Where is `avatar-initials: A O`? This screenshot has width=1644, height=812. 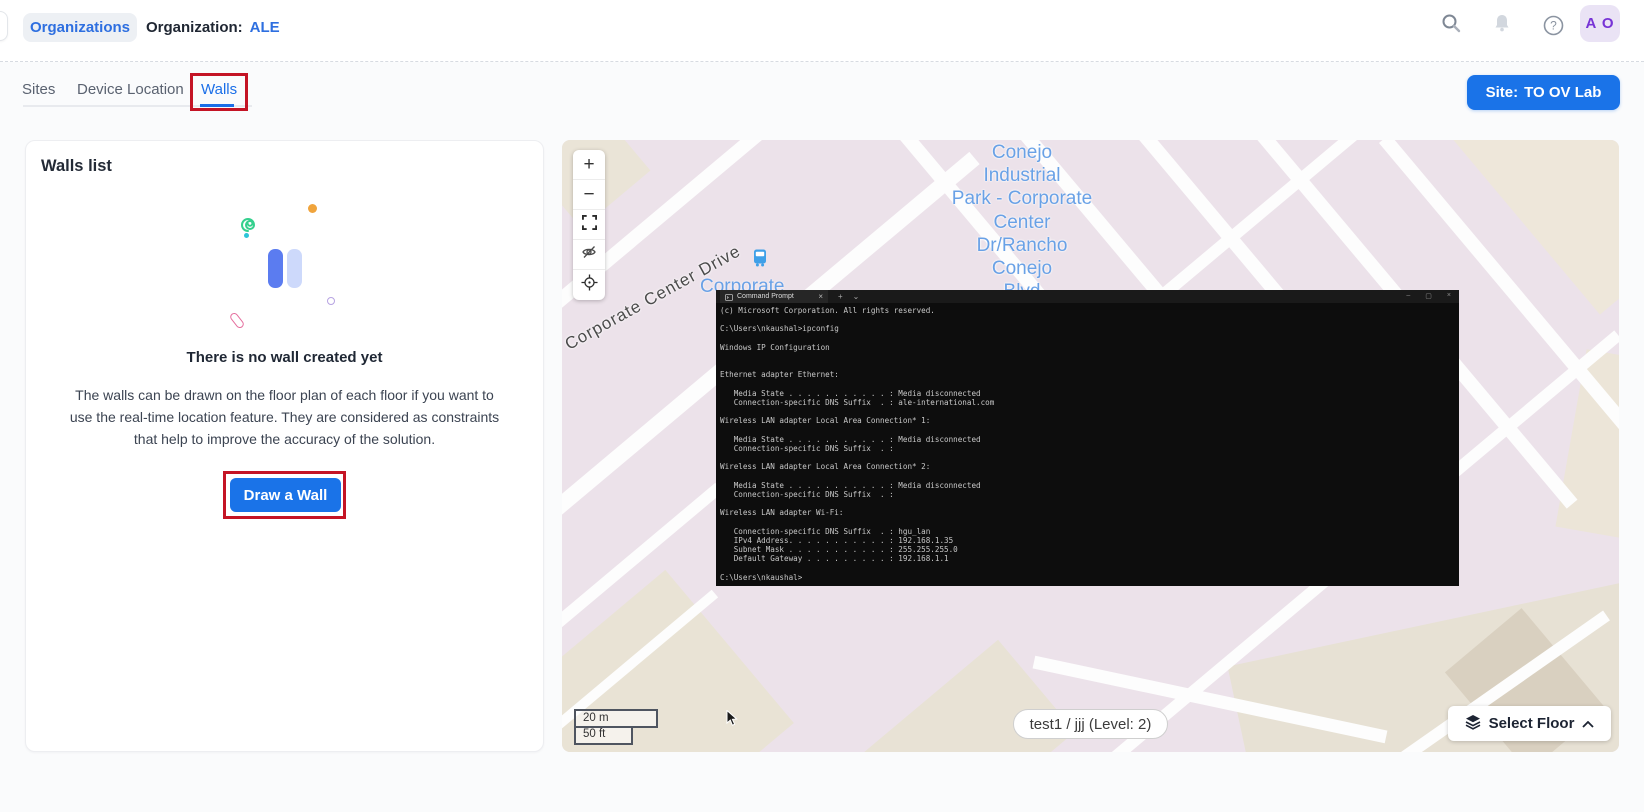
avatar-initials: A O is located at coordinates (1600, 23).